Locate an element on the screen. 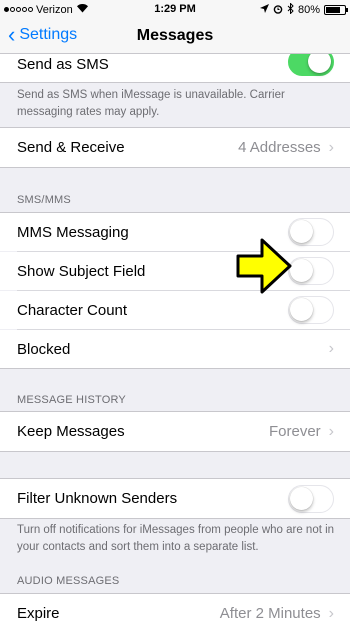 This screenshot has width=350, height=622. show-subject-field-toggle is located at coordinates (311, 271).